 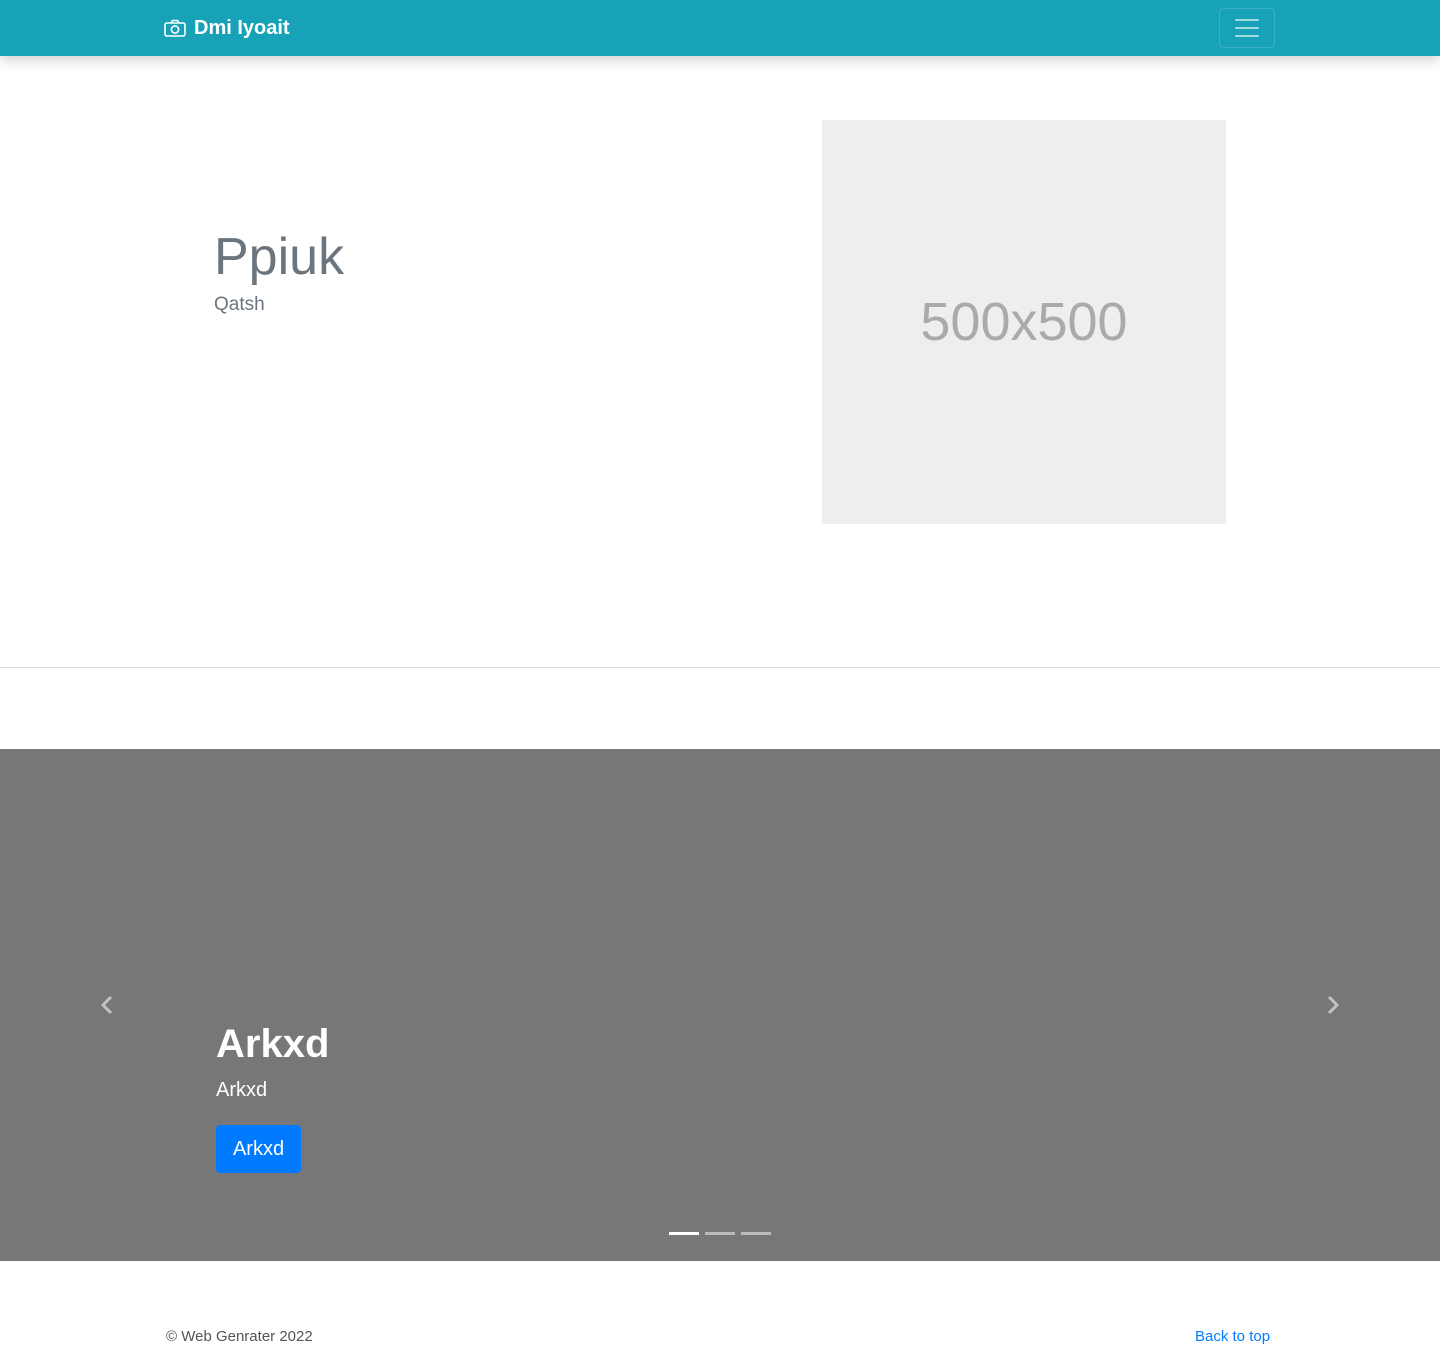 What do you see at coordinates (273, 1044) in the screenshot?
I see `carousel-caption-title: Arkxd` at bounding box center [273, 1044].